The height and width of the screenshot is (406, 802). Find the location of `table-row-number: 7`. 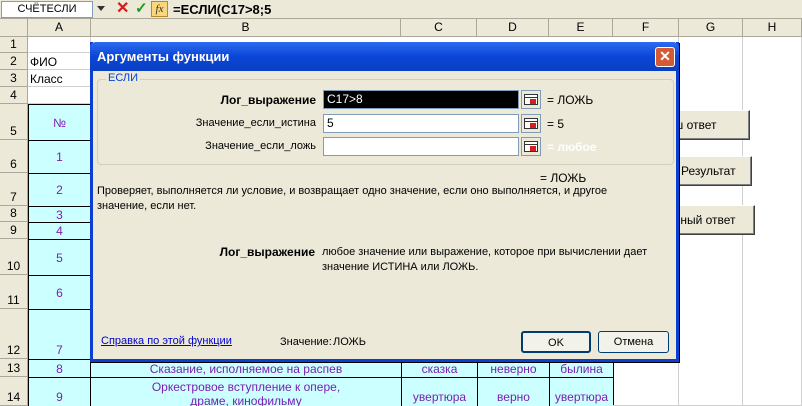

table-row-number: 7 is located at coordinates (59, 334).